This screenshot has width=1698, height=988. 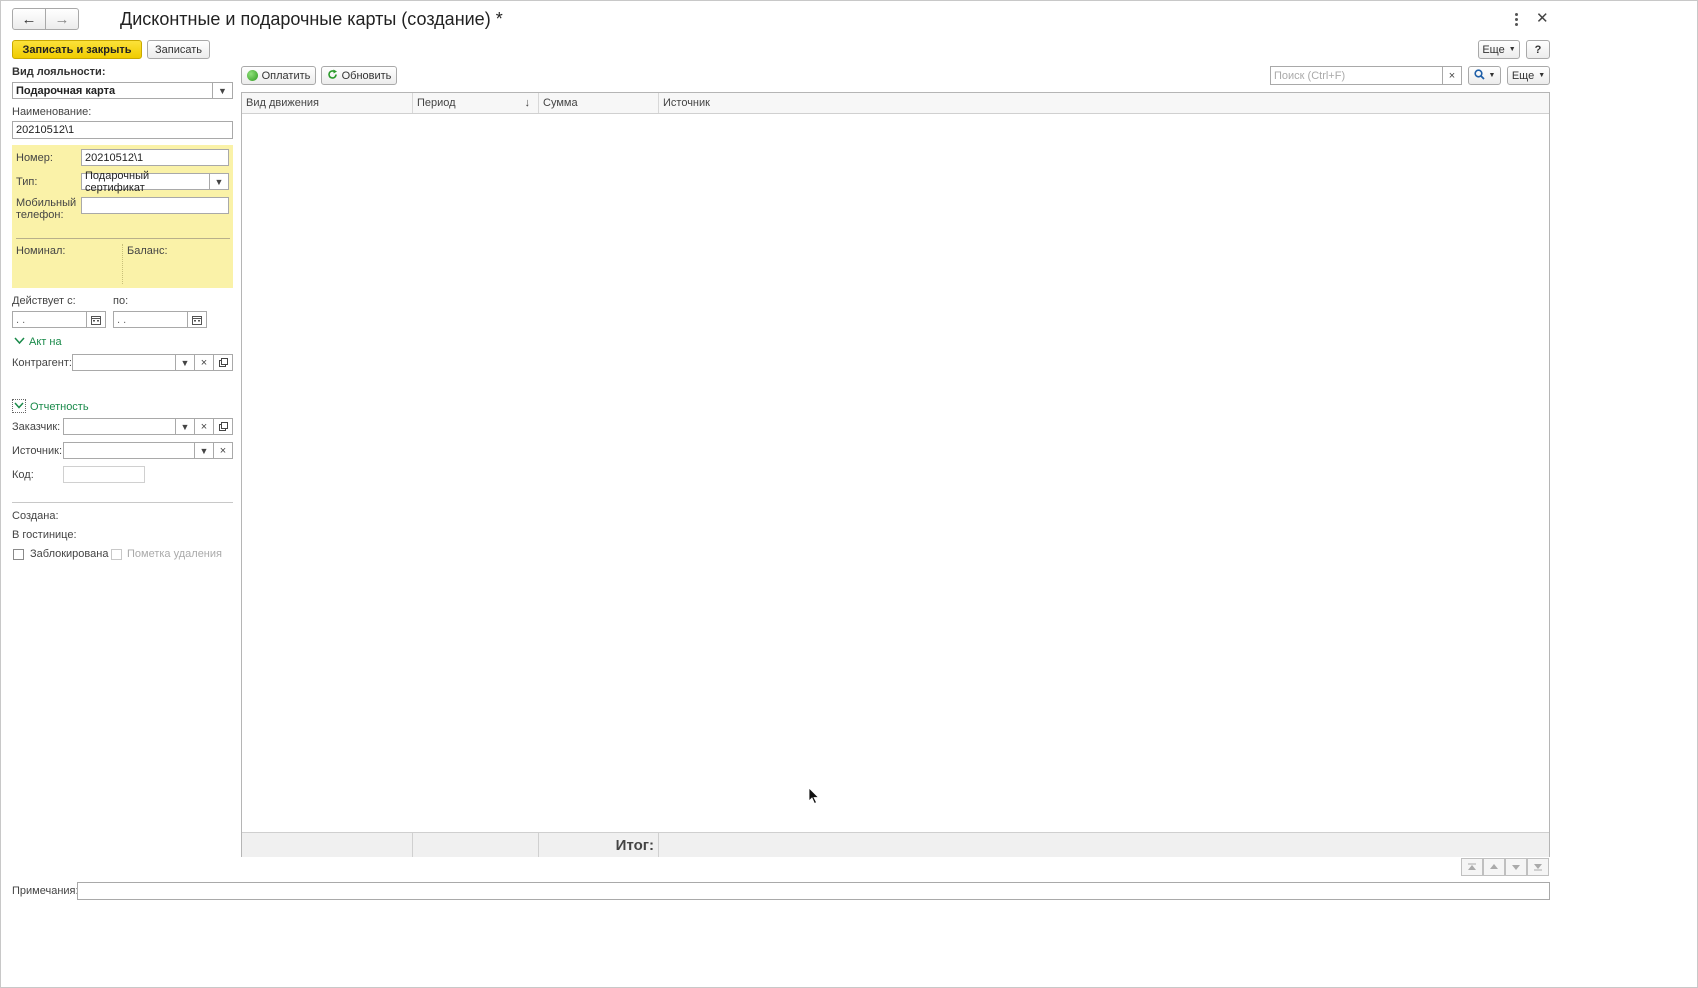 I want to click on number-field: 20210512\1, so click(x=155, y=157).